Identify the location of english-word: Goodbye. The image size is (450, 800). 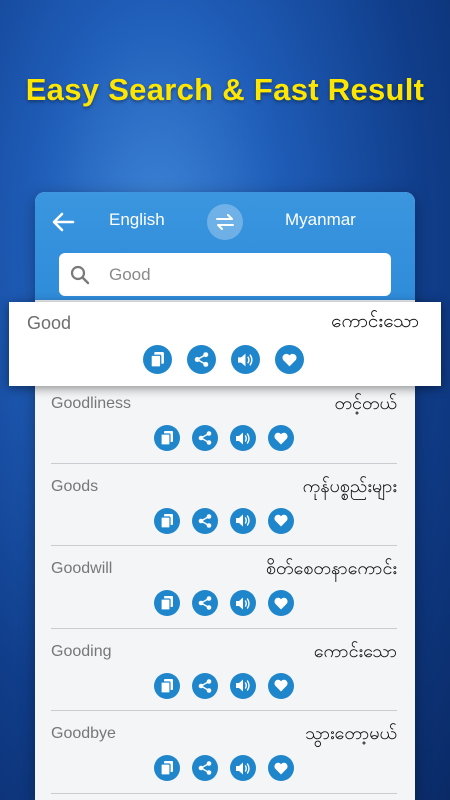
(83, 733).